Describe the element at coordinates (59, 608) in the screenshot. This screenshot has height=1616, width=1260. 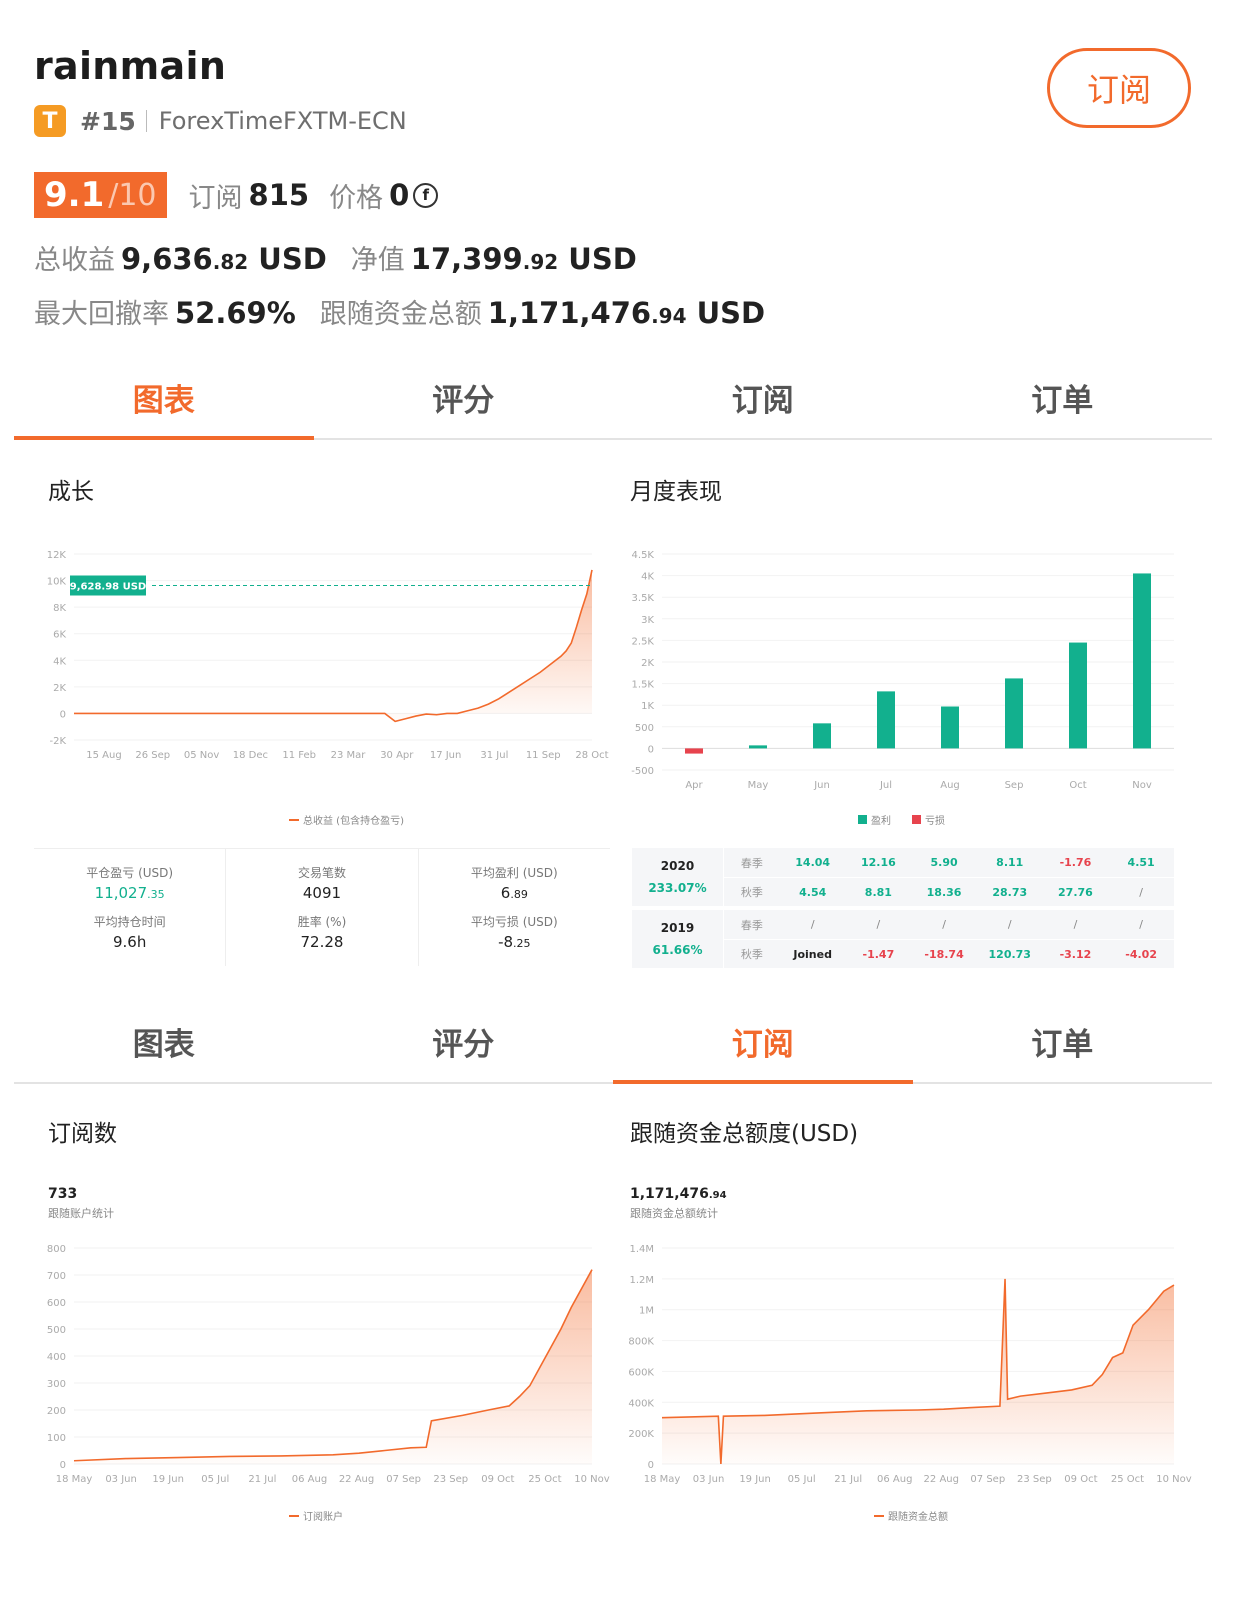
I see `y-tick-label: 8K` at that location.